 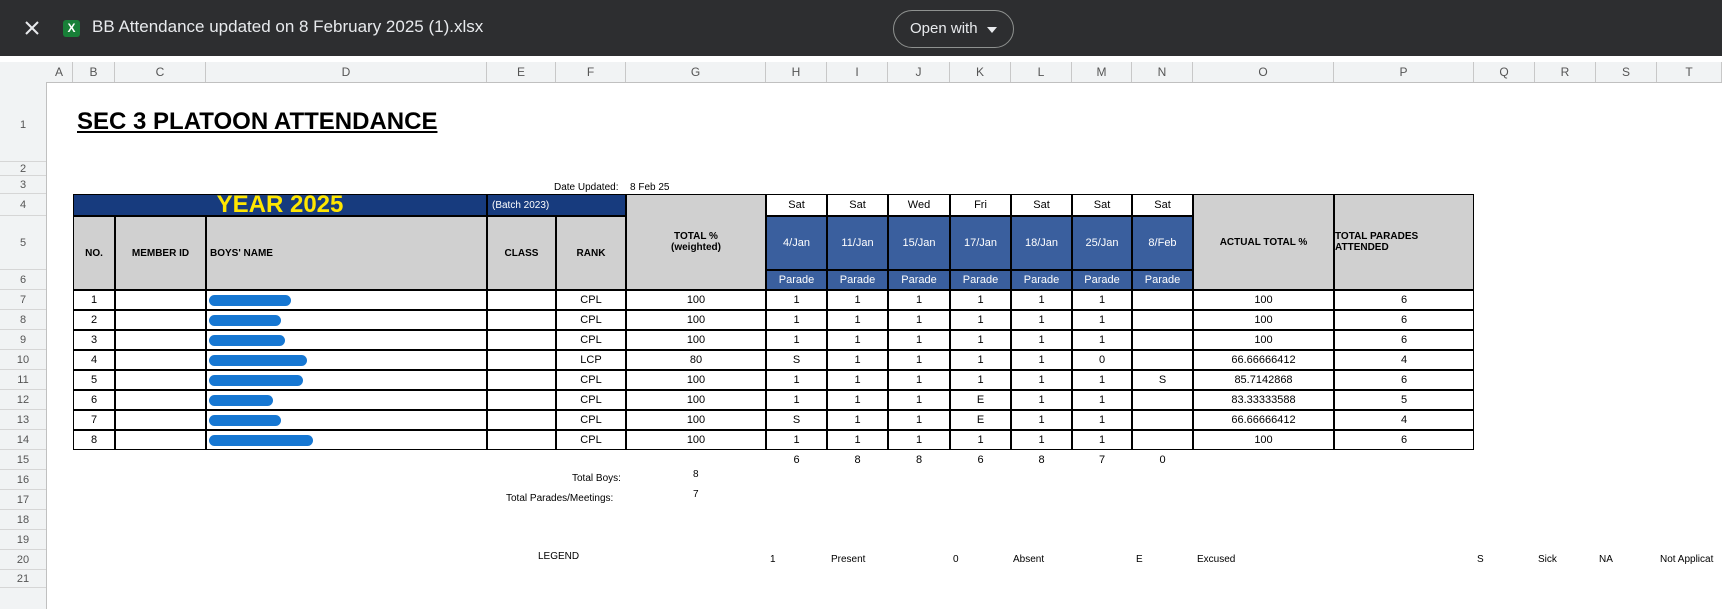 I want to click on date-type-4: Parade, so click(x=1041, y=280).